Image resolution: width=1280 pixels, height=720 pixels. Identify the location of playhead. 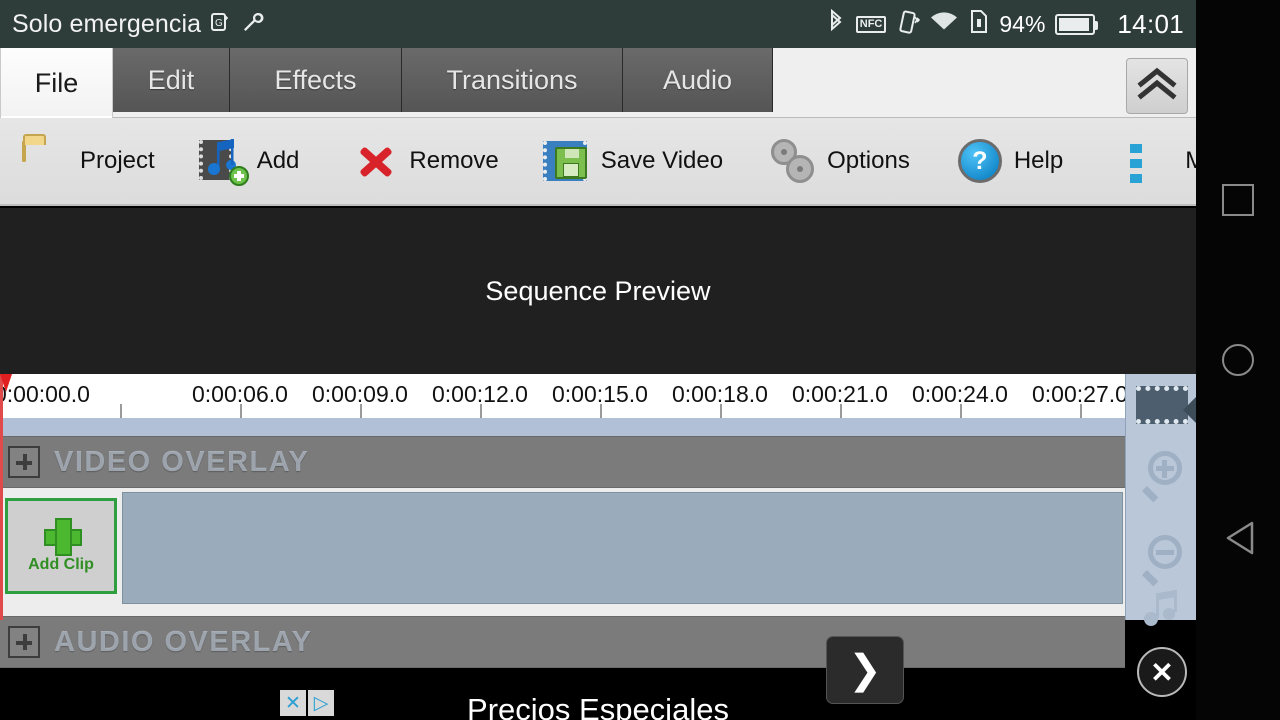
(1, 497).